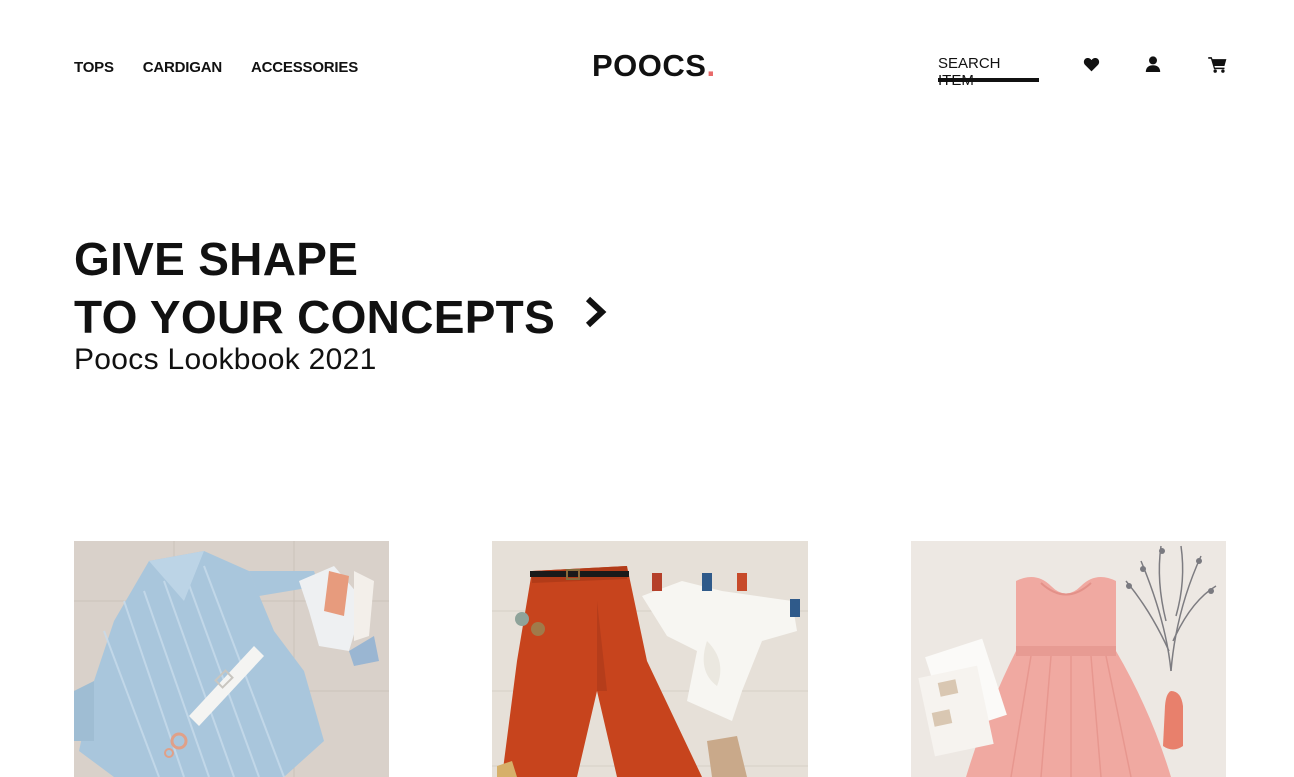 This screenshot has height=777, width=1294. I want to click on brand-logo: POOCS., so click(654, 66).